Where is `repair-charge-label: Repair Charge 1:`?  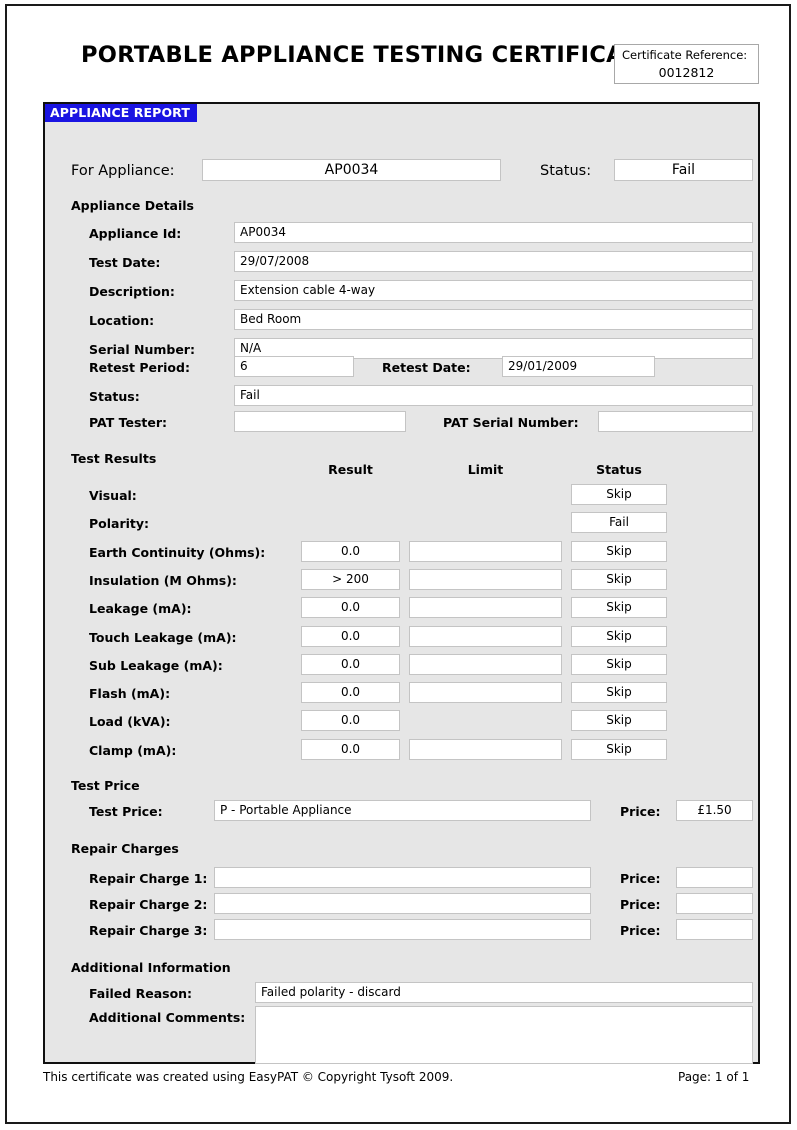 repair-charge-label: Repair Charge 1: is located at coordinates (148, 878).